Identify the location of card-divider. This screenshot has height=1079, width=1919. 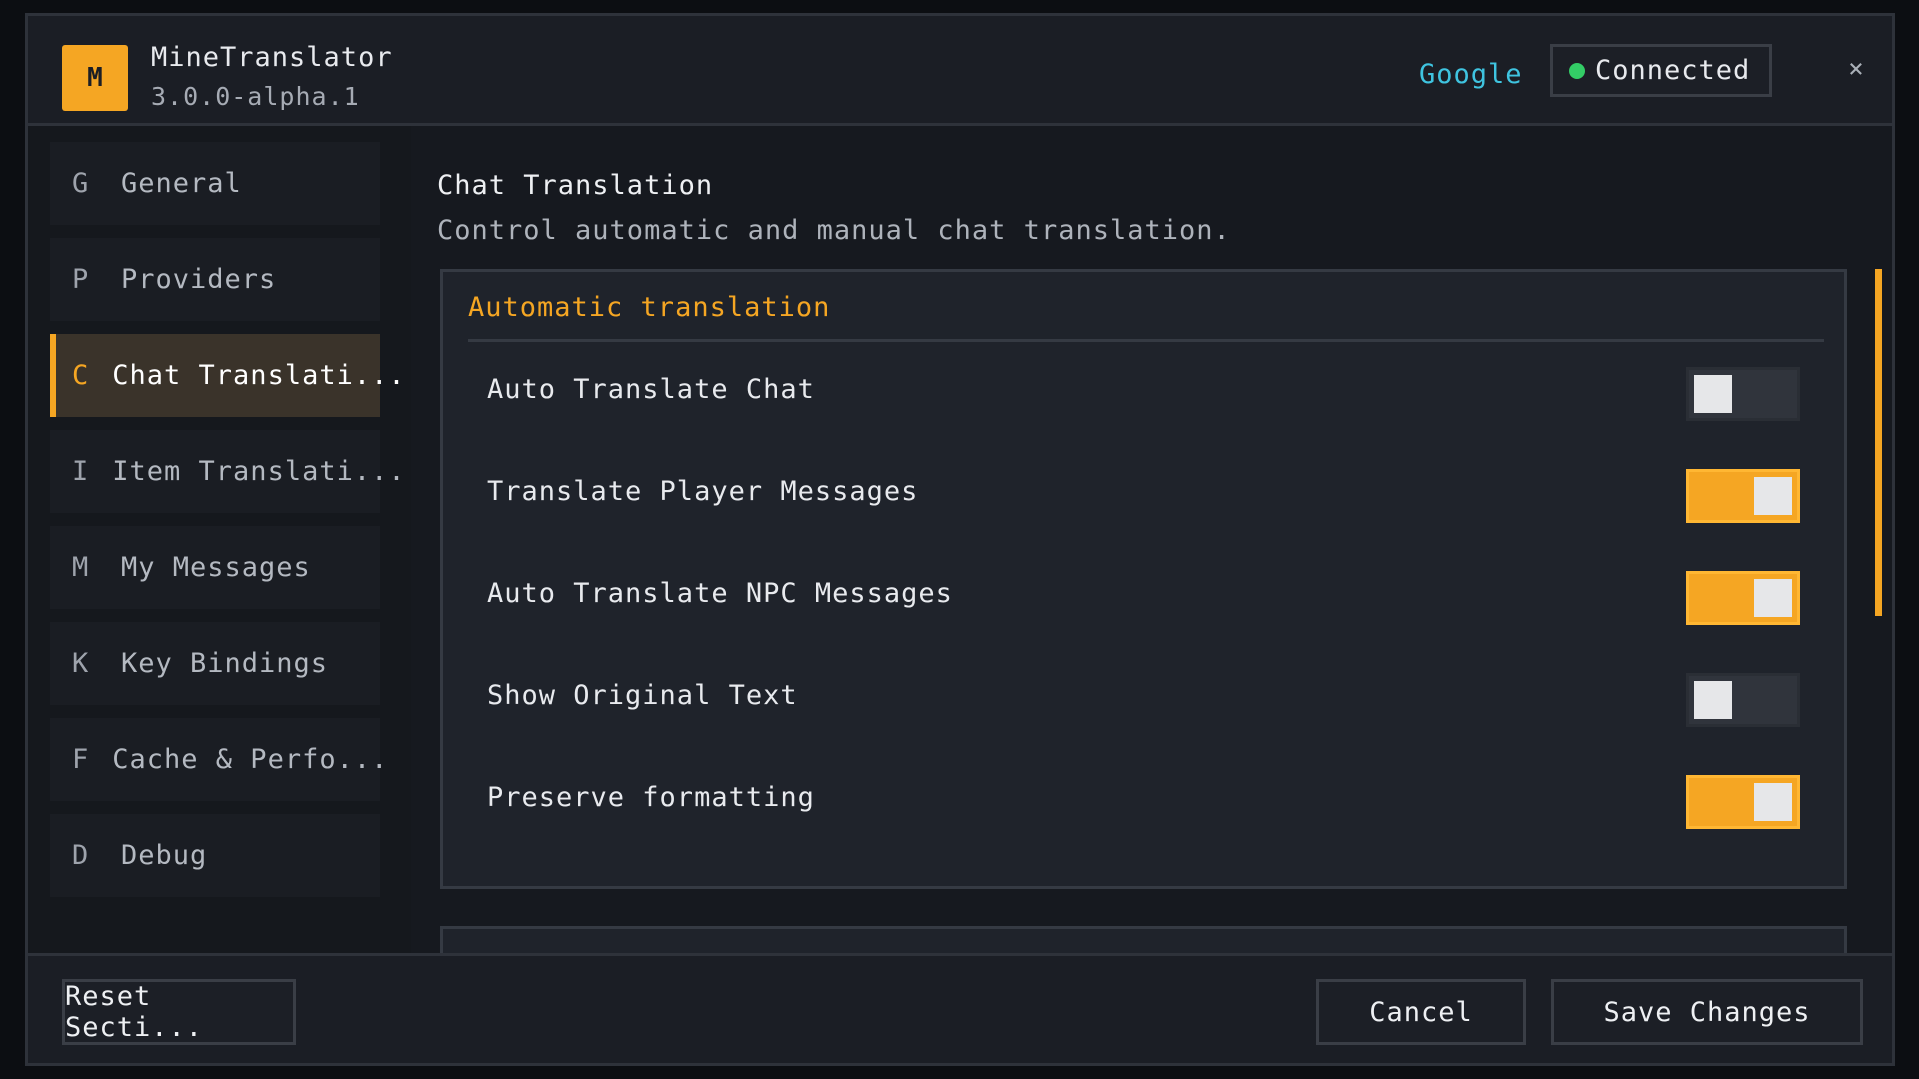
(1146, 340).